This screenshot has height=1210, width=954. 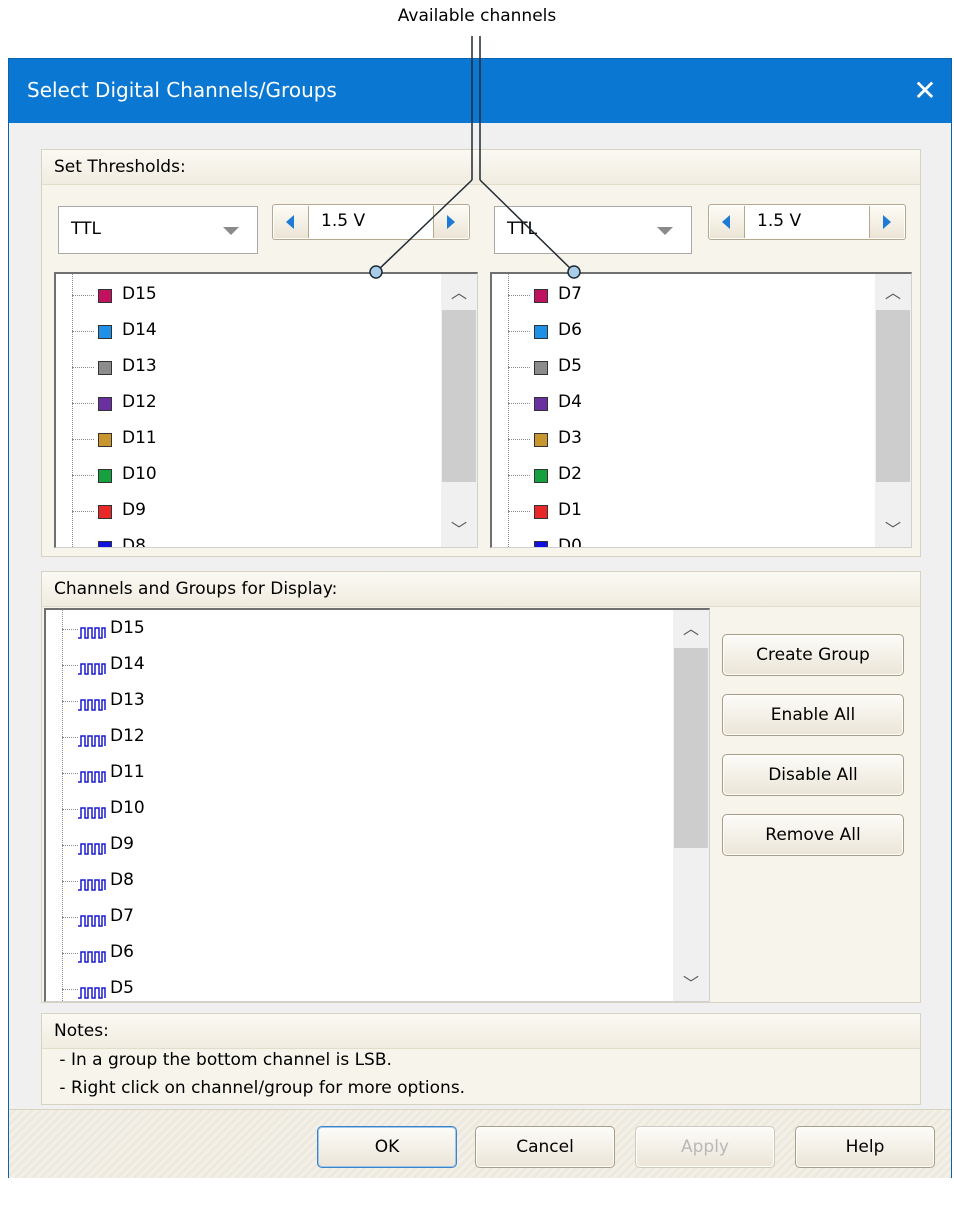 I want to click on notes-header: Notes:, so click(x=481, y=1031).